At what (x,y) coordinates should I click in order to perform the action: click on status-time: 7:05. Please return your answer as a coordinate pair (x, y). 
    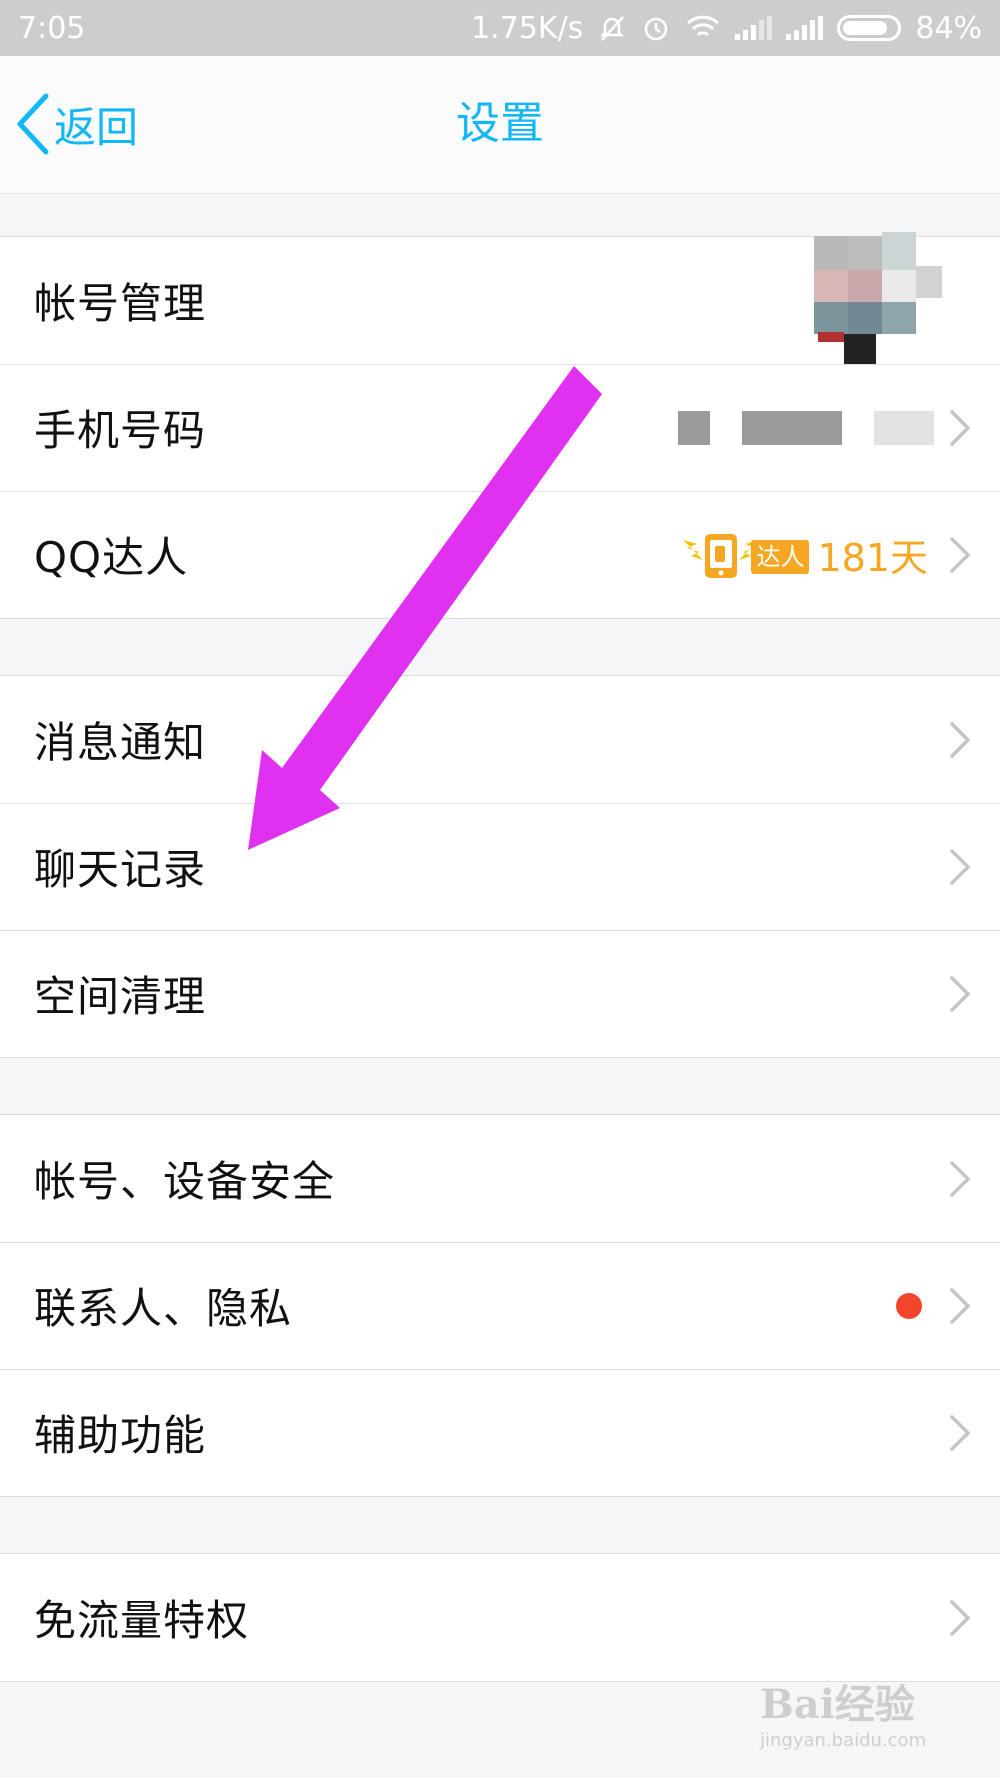
    Looking at the image, I should click on (52, 28).